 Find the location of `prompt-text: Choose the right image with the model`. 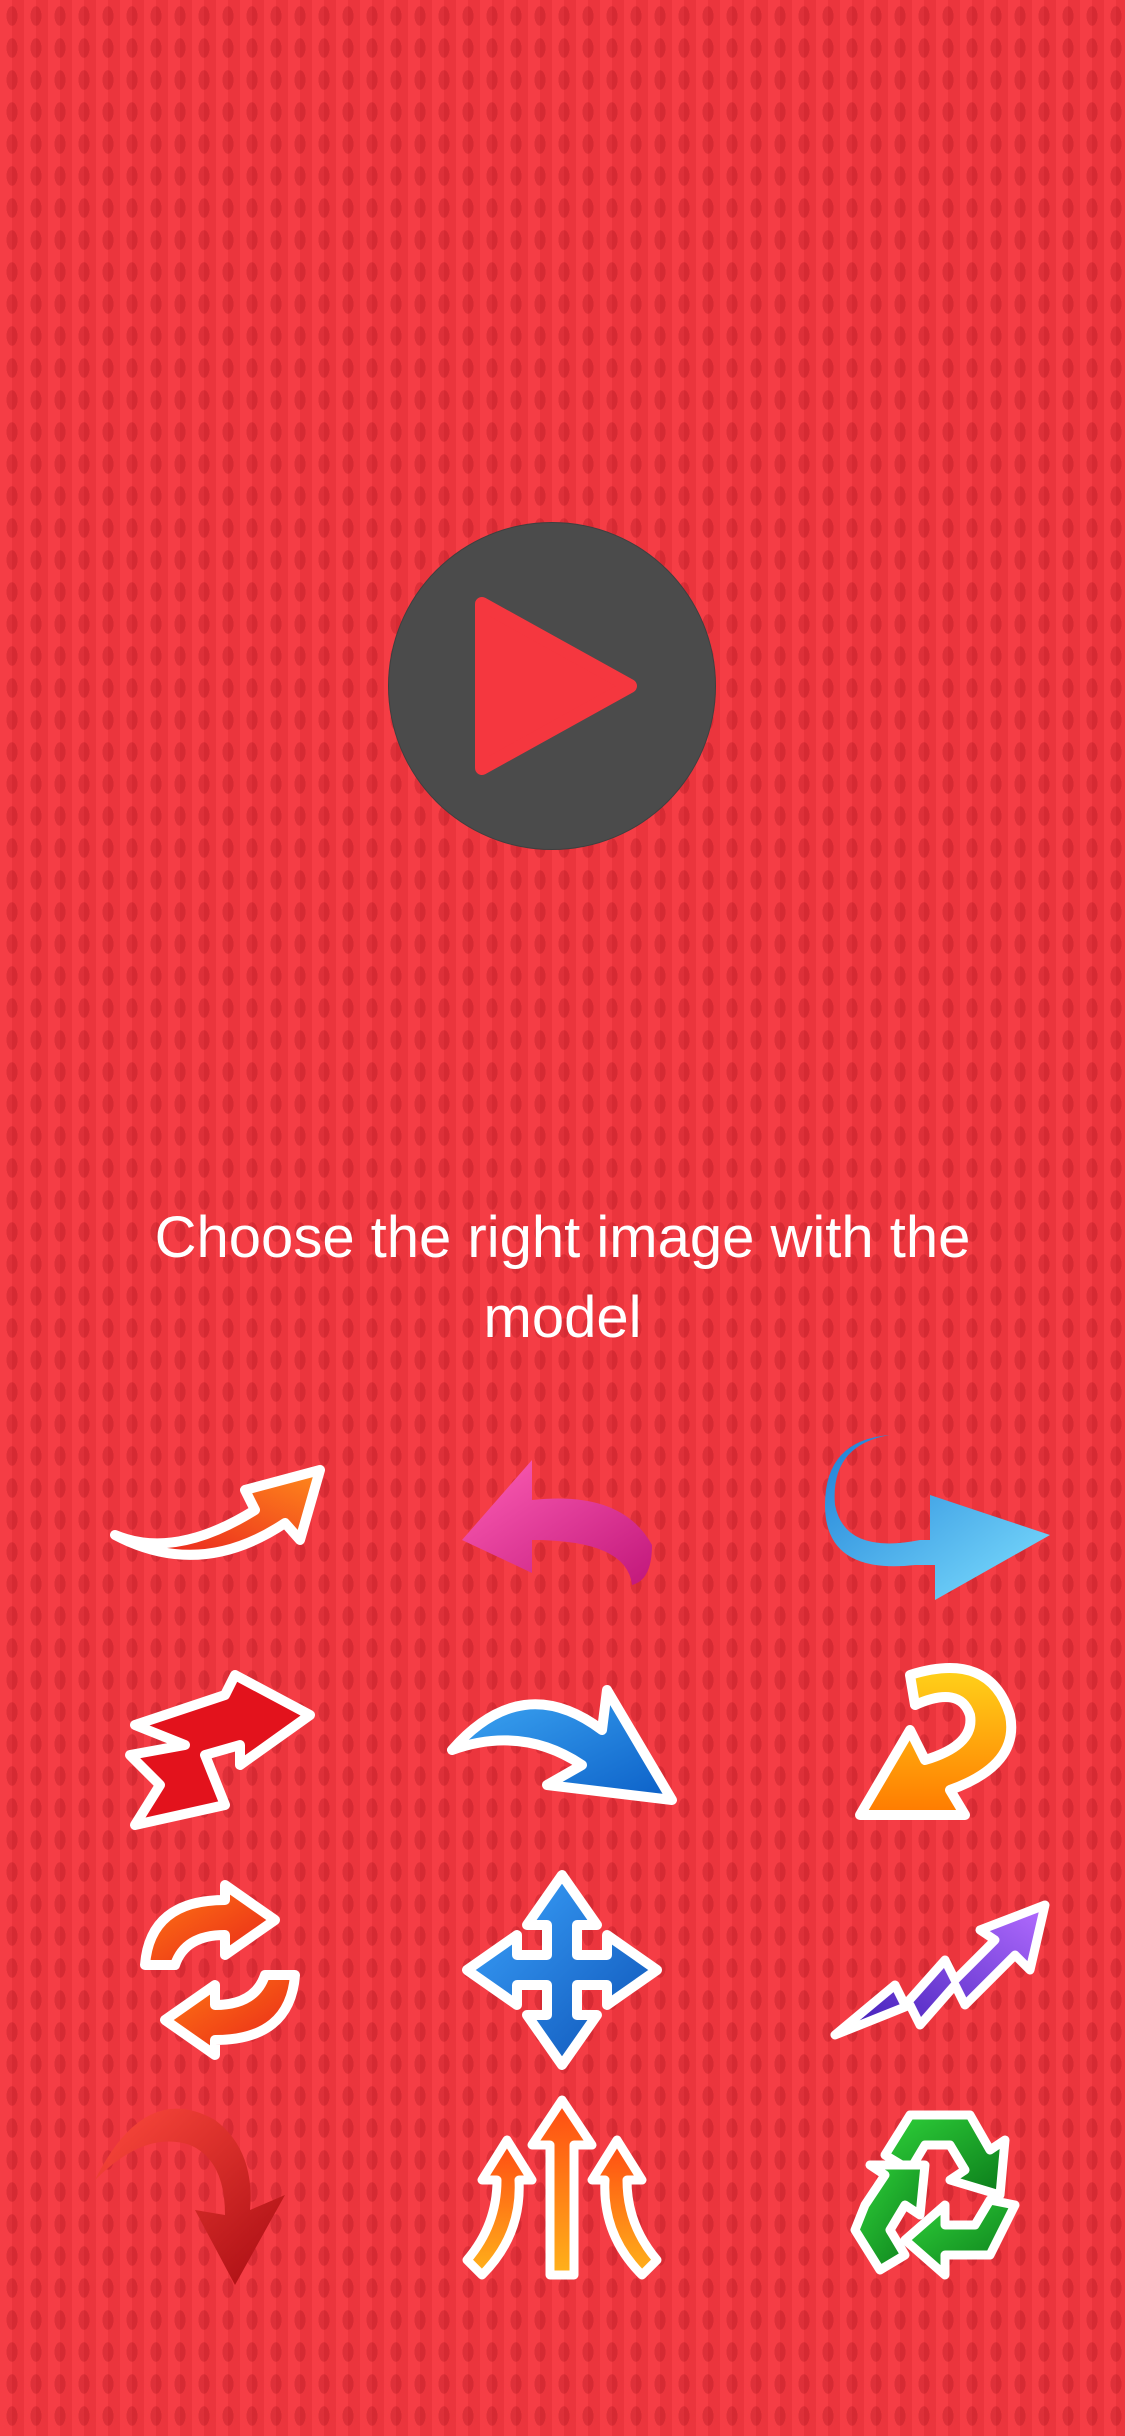

prompt-text: Choose the right image with the model is located at coordinates (562, 1277).